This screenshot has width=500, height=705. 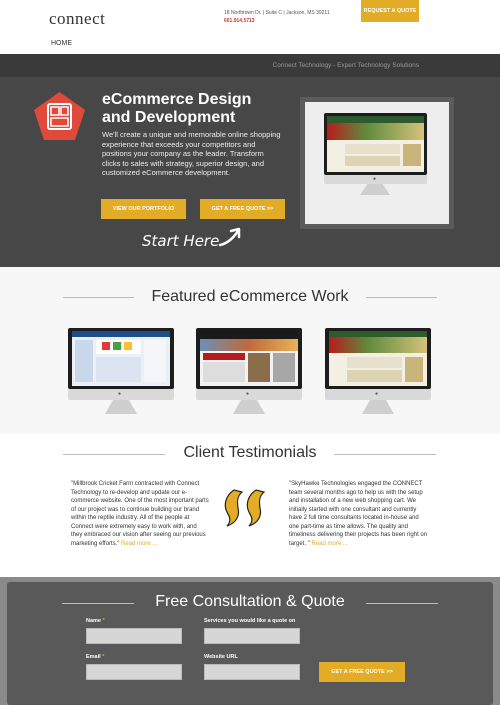 What do you see at coordinates (245, 508) in the screenshot?
I see `quotation-mark-icon` at bounding box center [245, 508].